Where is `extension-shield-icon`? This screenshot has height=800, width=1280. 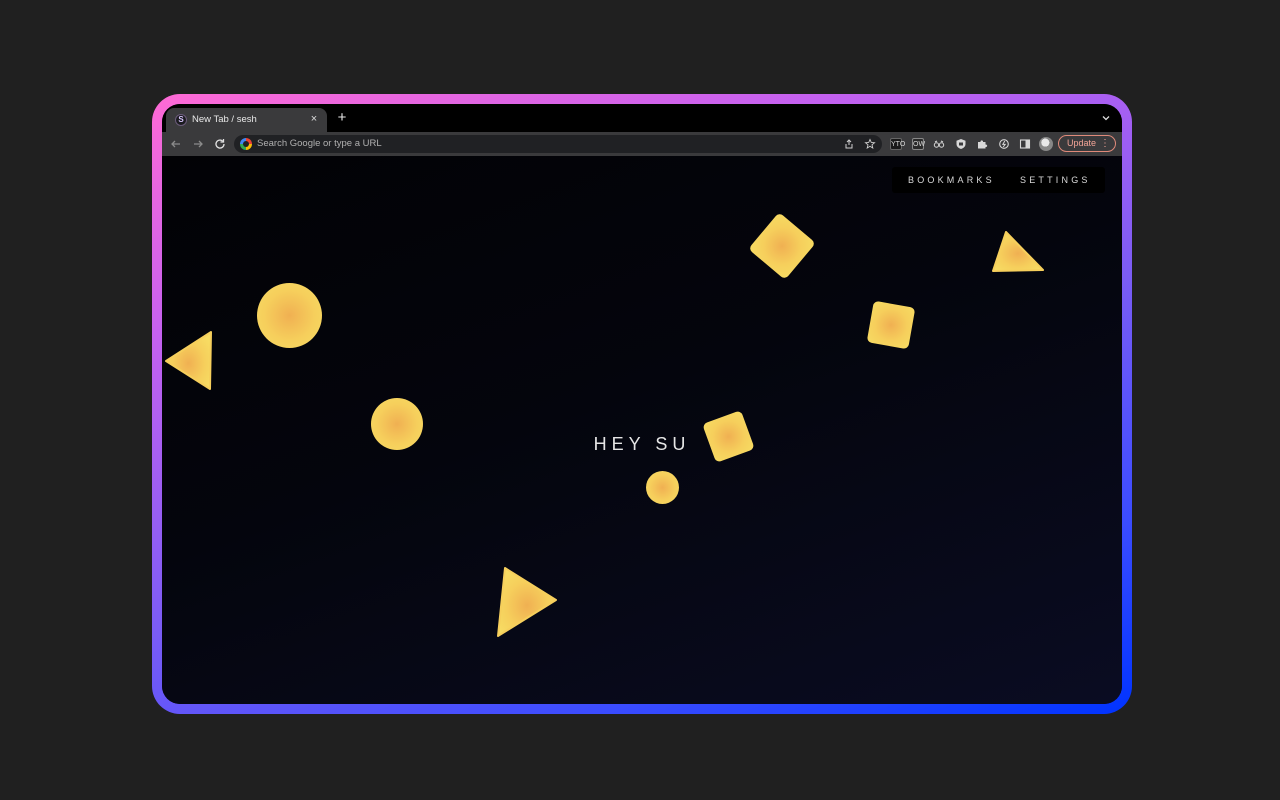 extension-shield-icon is located at coordinates (961, 144).